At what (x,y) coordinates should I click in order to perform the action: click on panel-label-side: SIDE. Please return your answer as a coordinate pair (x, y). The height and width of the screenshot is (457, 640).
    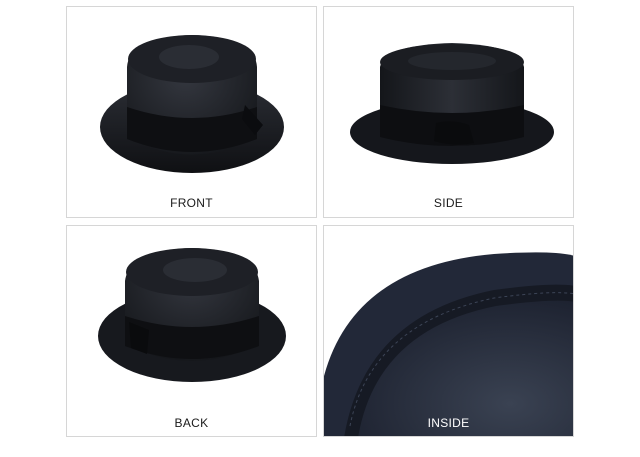
    Looking at the image, I should click on (448, 203).